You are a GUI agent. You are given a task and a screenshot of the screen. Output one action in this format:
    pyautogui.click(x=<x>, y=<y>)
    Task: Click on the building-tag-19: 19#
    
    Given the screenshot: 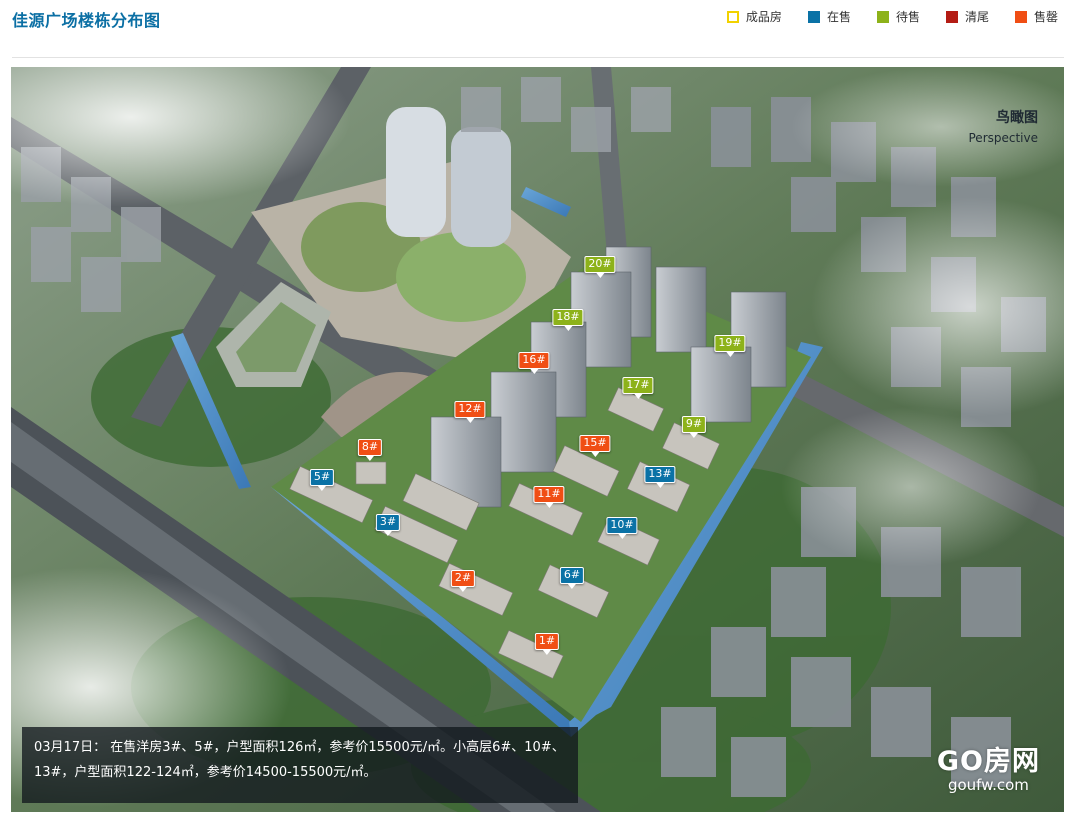 What is the action you would take?
    pyautogui.click(x=730, y=346)
    